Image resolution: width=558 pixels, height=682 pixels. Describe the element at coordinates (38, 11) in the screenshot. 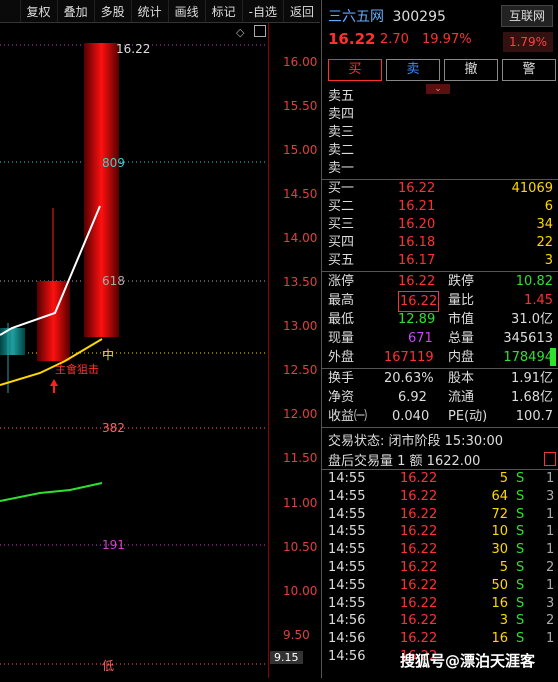

I see `toolbar-restore-rights: 复权` at that location.